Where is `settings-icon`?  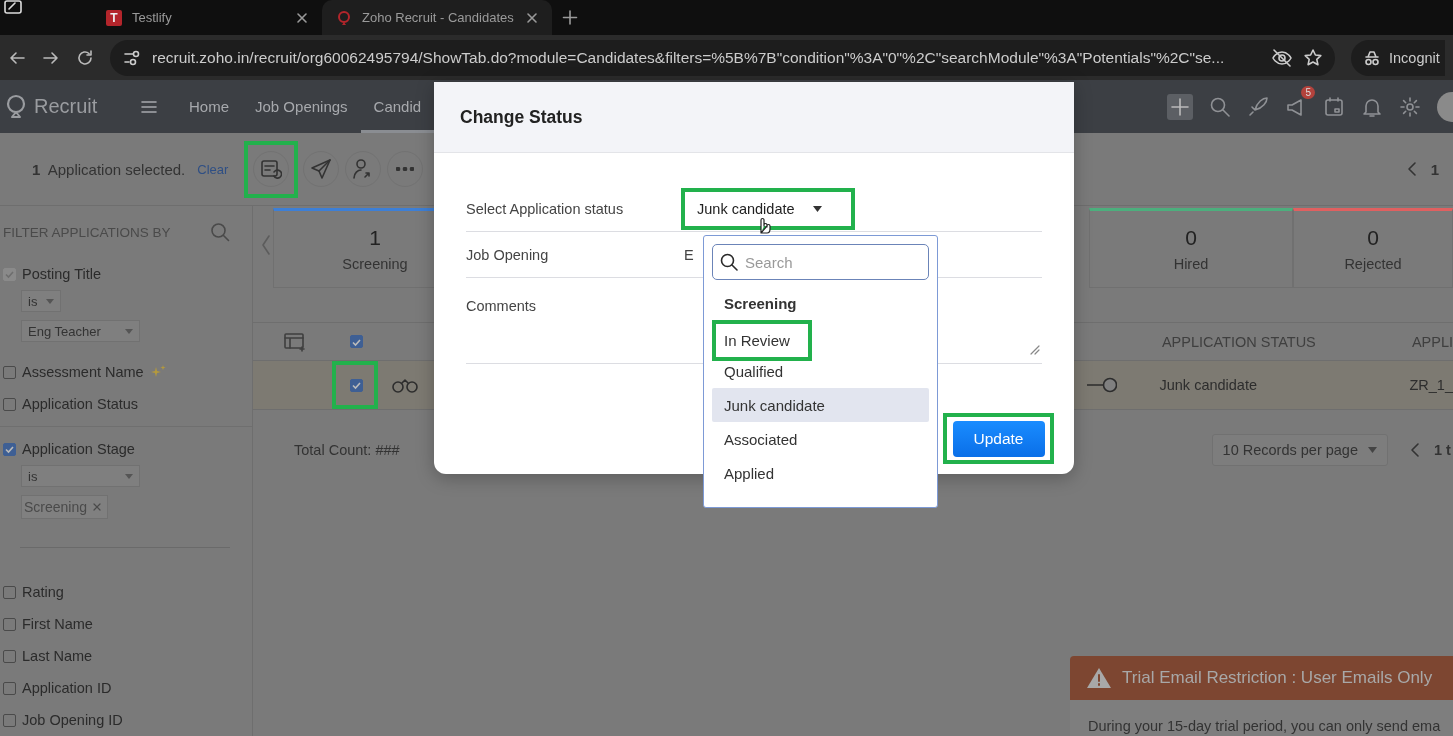 settings-icon is located at coordinates (1410, 106).